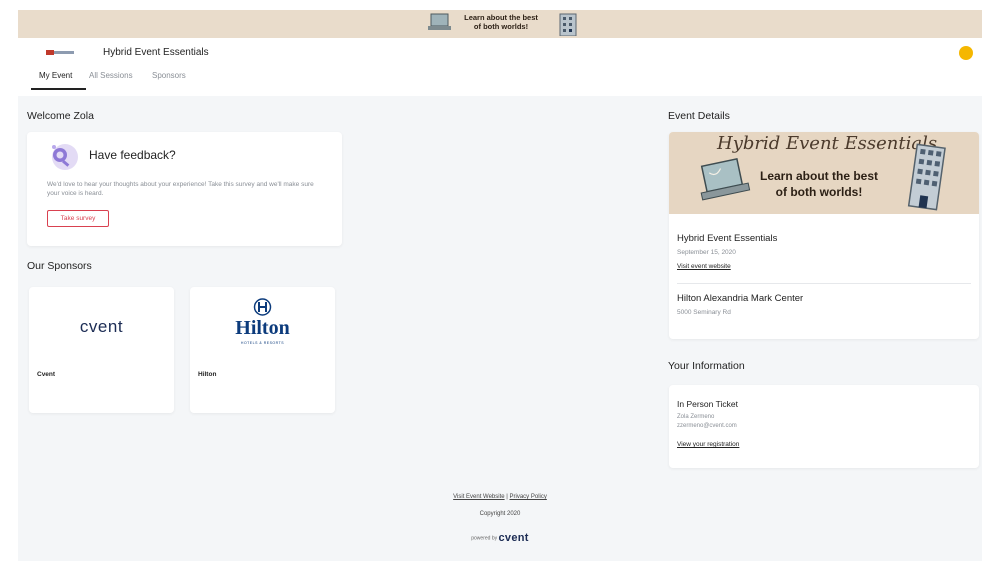 This screenshot has width=982, height=561. I want to click on attendee-email: zzermeno@cvent.com, so click(707, 426).